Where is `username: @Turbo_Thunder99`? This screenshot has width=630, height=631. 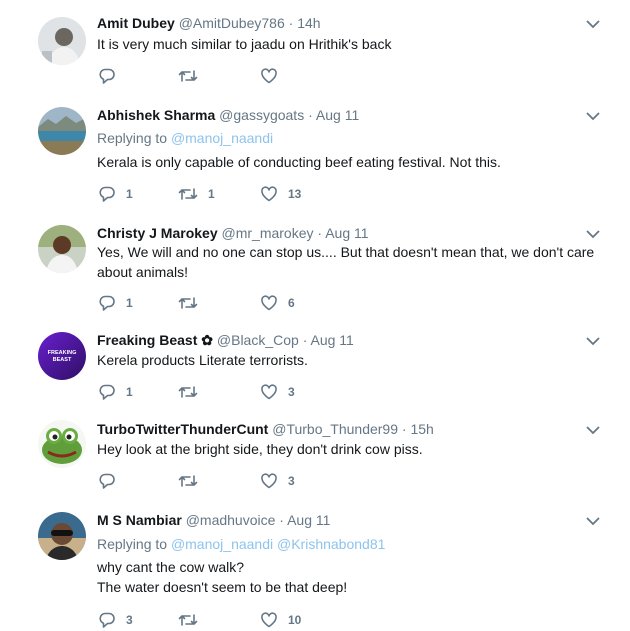 username: @Turbo_Thunder99 is located at coordinates (335, 429).